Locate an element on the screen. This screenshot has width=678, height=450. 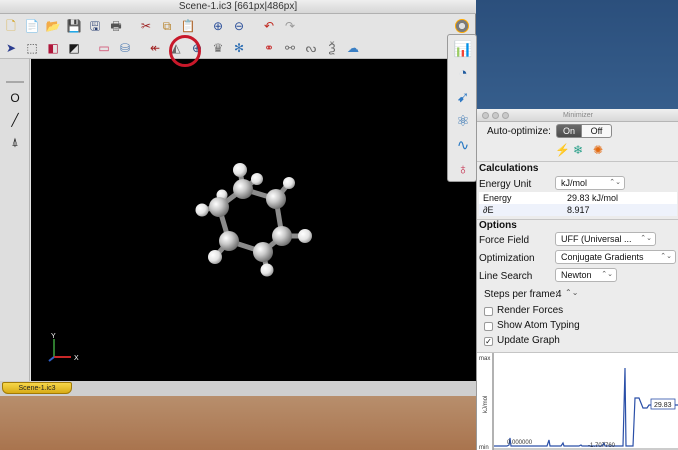
stepper-icon: ⌃⌄ is located at coordinates (571, 292).